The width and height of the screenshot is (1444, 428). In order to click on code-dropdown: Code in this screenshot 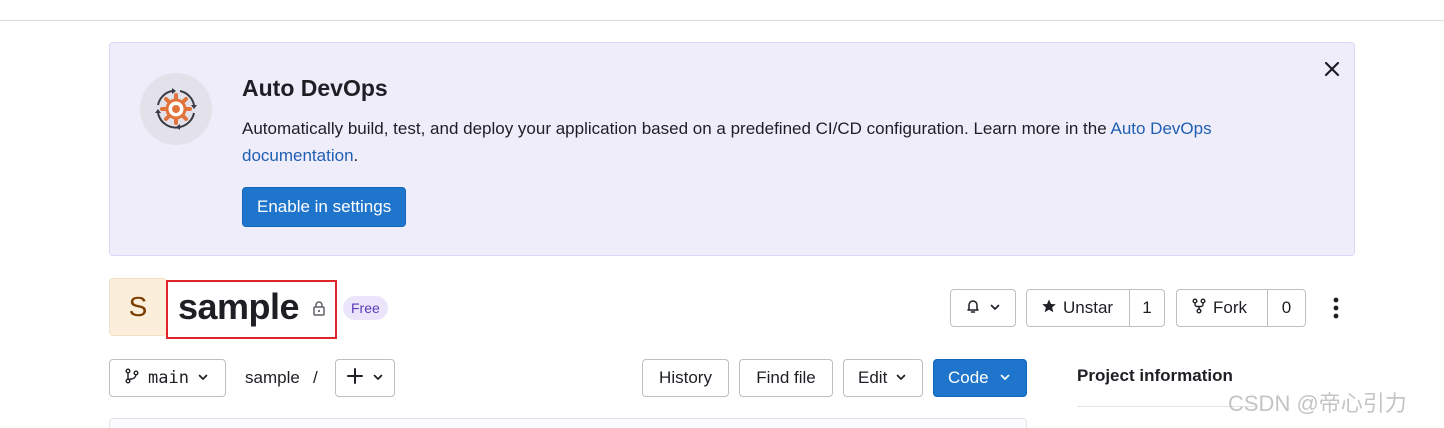, I will do `click(980, 378)`.